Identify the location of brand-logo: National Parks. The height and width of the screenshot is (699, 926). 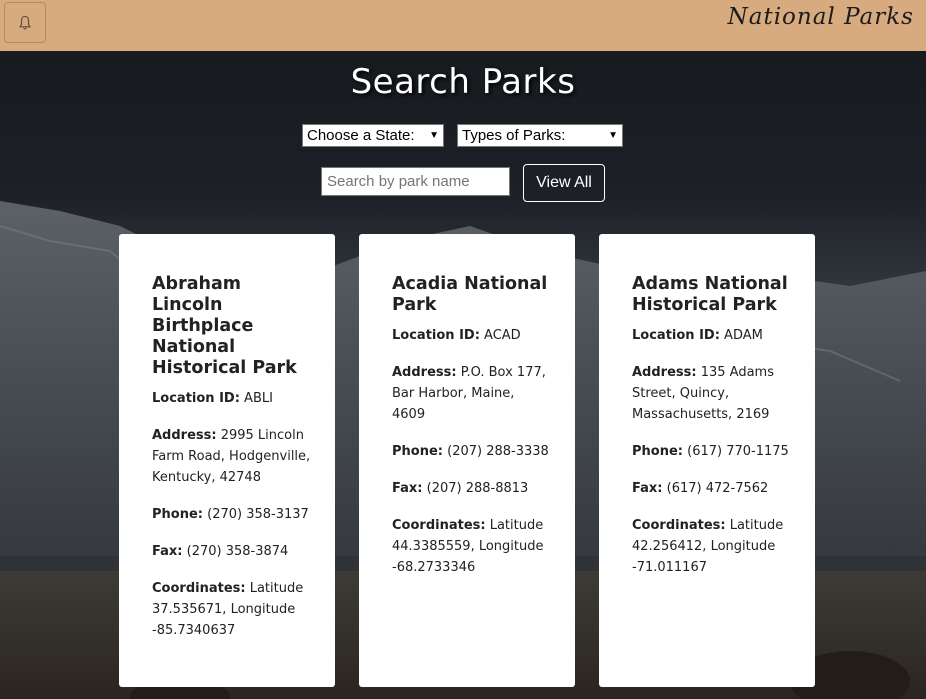
(821, 17).